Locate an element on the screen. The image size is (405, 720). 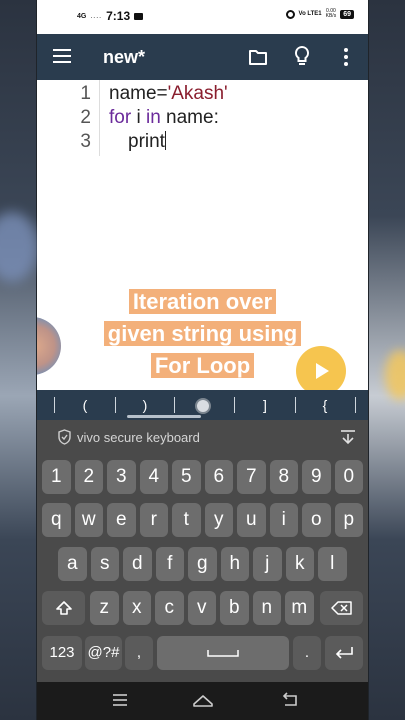
space-icon is located at coordinates (223, 653).